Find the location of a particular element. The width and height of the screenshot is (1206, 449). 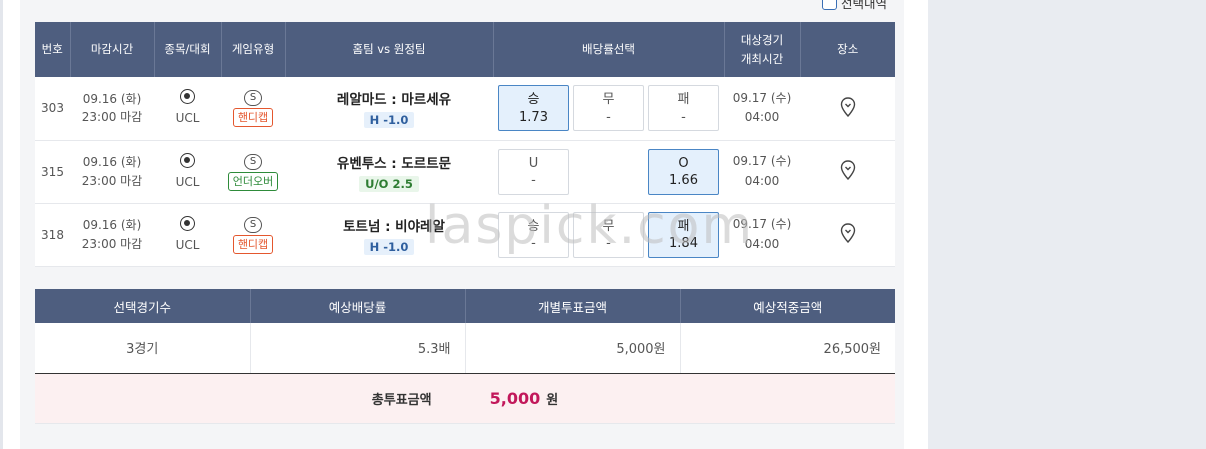

summary-header-count: 선택경기수 is located at coordinates (143, 306).